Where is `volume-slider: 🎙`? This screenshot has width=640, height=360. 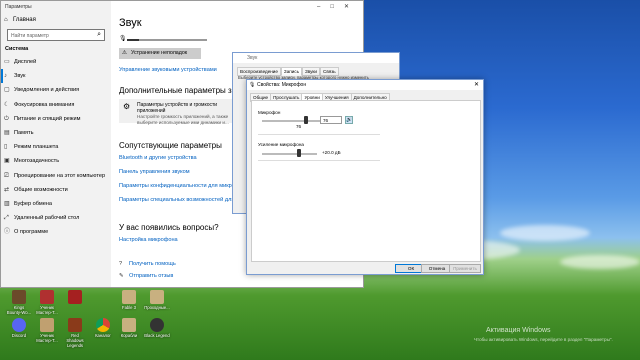 volume-slider: 🎙 is located at coordinates (179, 39).